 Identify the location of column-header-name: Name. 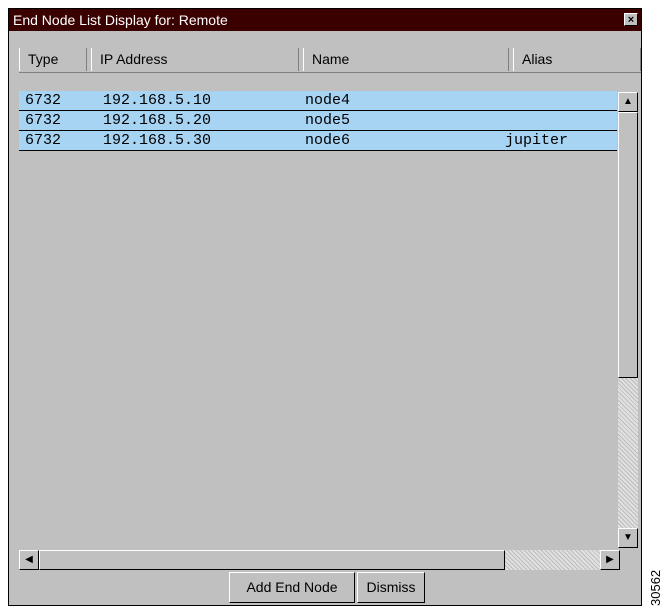
(406, 59).